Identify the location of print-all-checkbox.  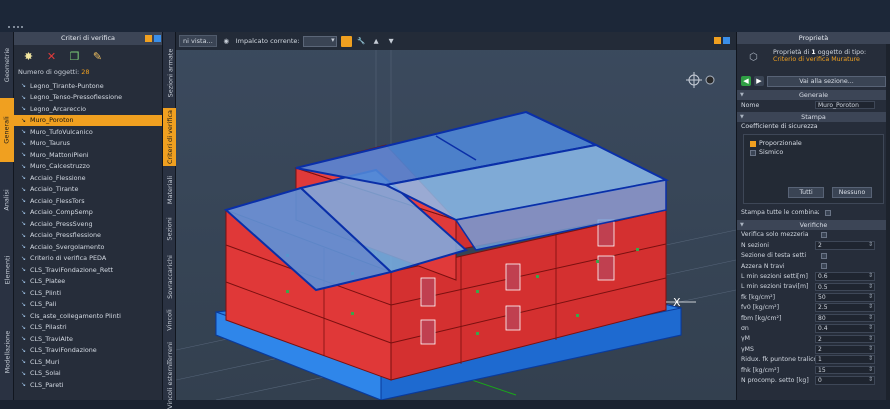
(828, 212).